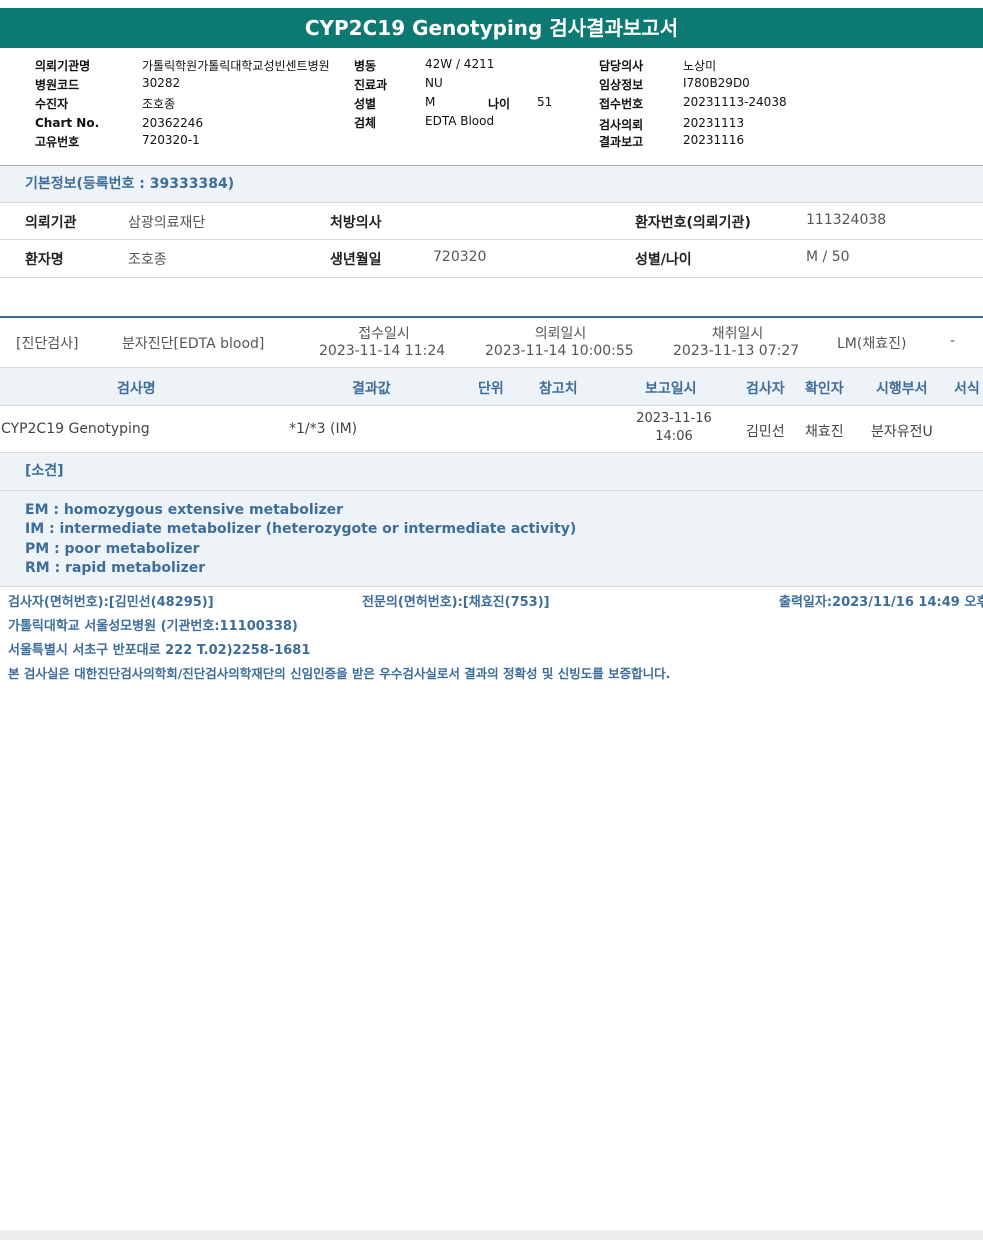 The width and height of the screenshot is (983, 1240). I want to click on header-value: 20231113, so click(714, 123).